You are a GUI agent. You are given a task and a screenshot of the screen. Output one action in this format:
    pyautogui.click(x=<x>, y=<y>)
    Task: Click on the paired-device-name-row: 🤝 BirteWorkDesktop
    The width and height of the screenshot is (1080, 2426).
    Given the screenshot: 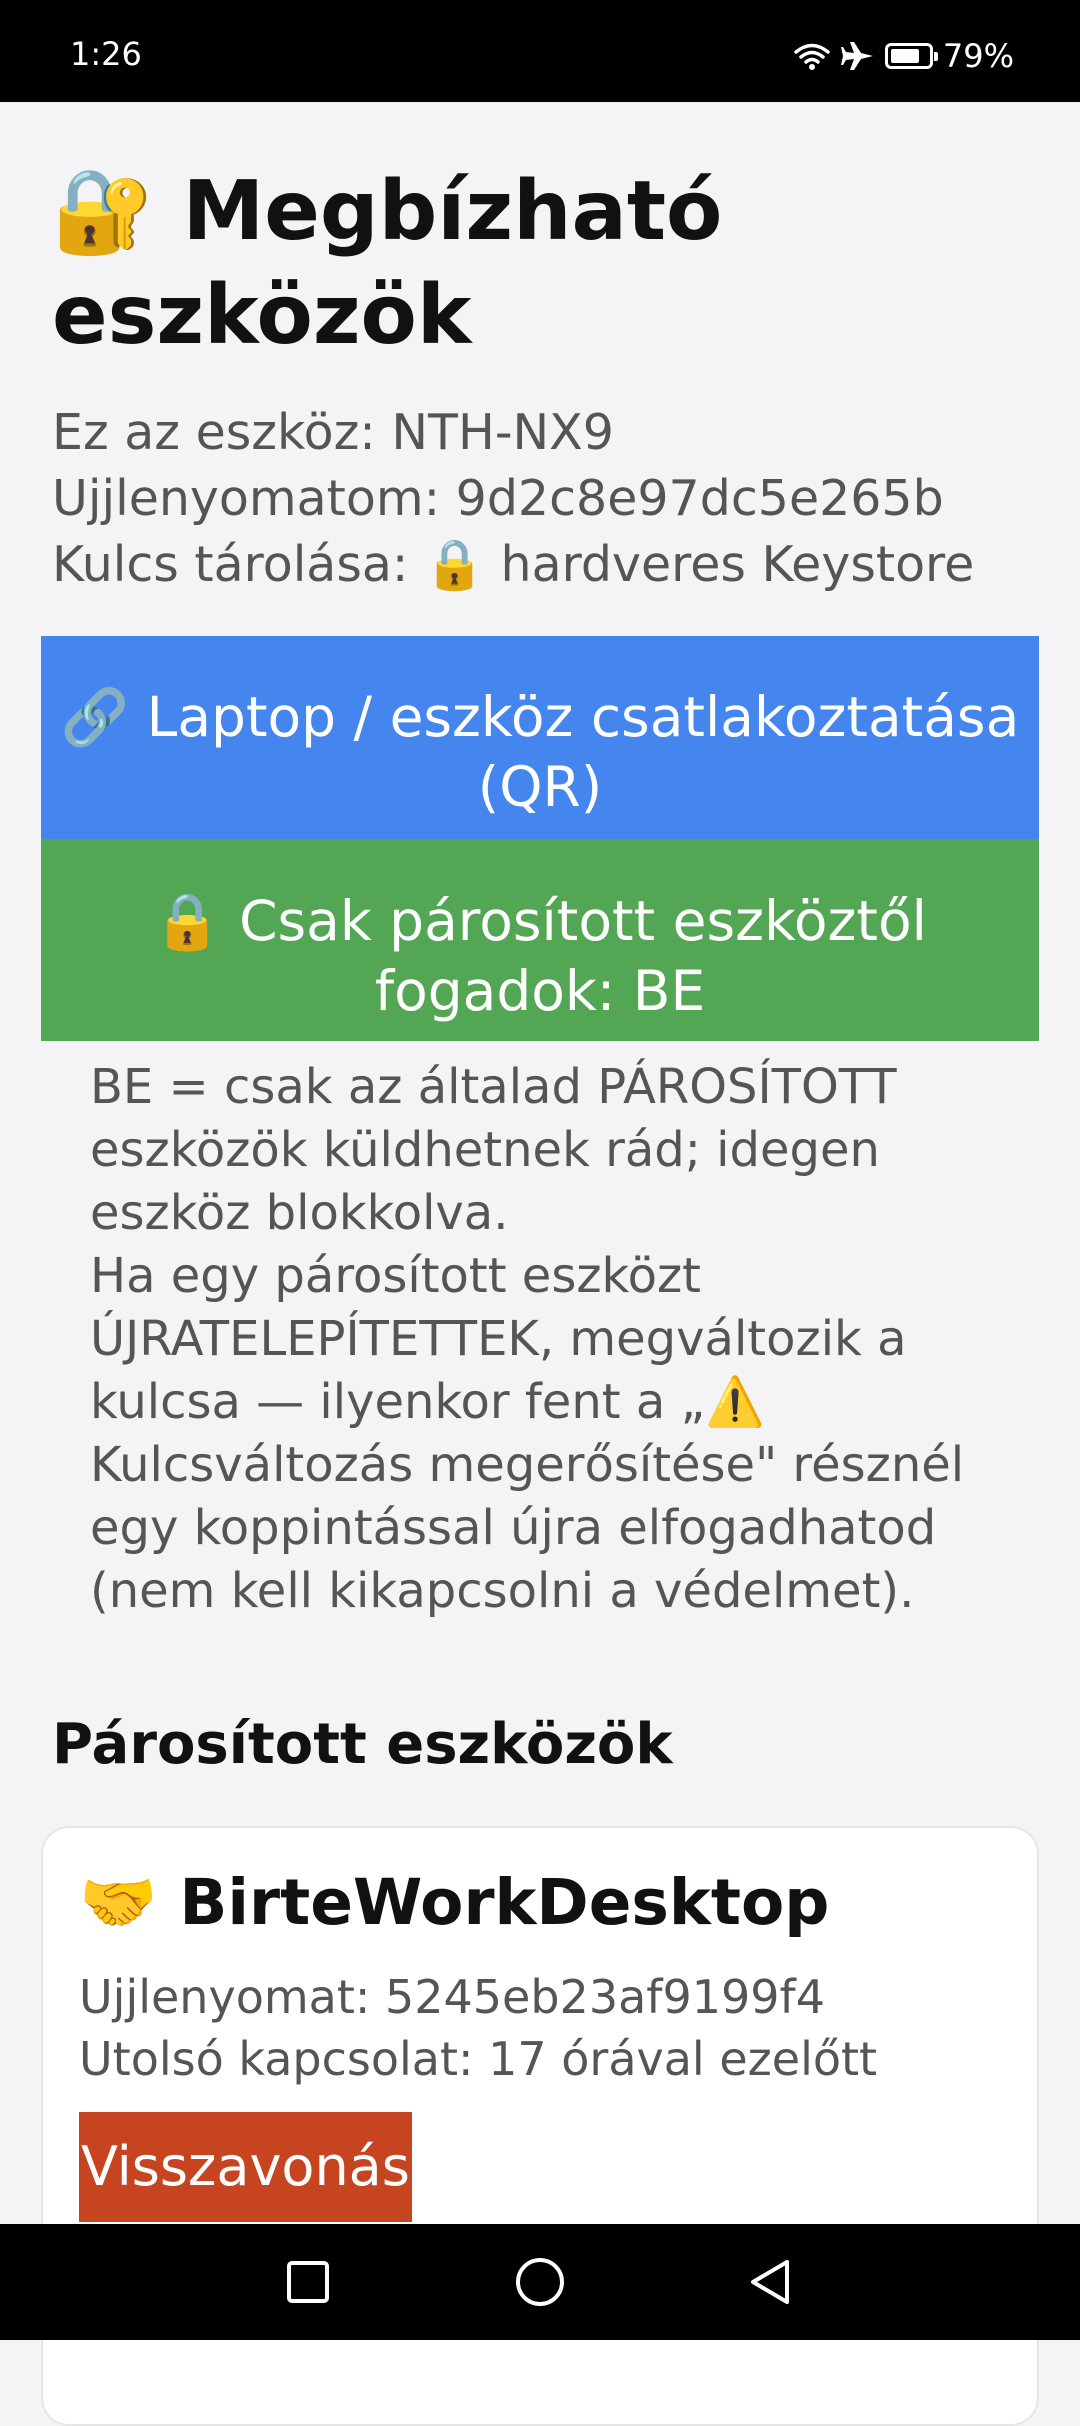 What is the action you would take?
    pyautogui.click(x=454, y=1903)
    